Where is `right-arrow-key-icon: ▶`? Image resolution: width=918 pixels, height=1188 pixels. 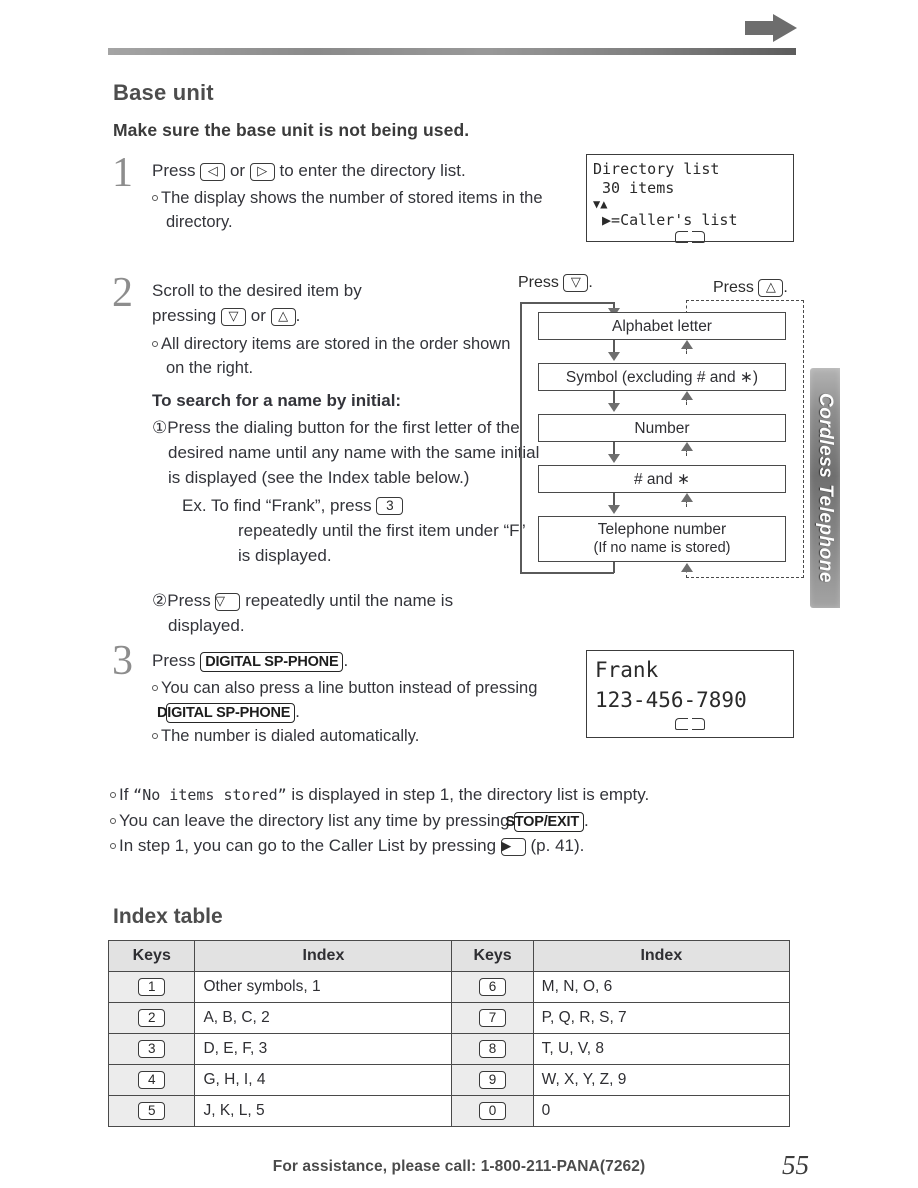
right-arrow-key-icon: ▶ is located at coordinates (513, 847).